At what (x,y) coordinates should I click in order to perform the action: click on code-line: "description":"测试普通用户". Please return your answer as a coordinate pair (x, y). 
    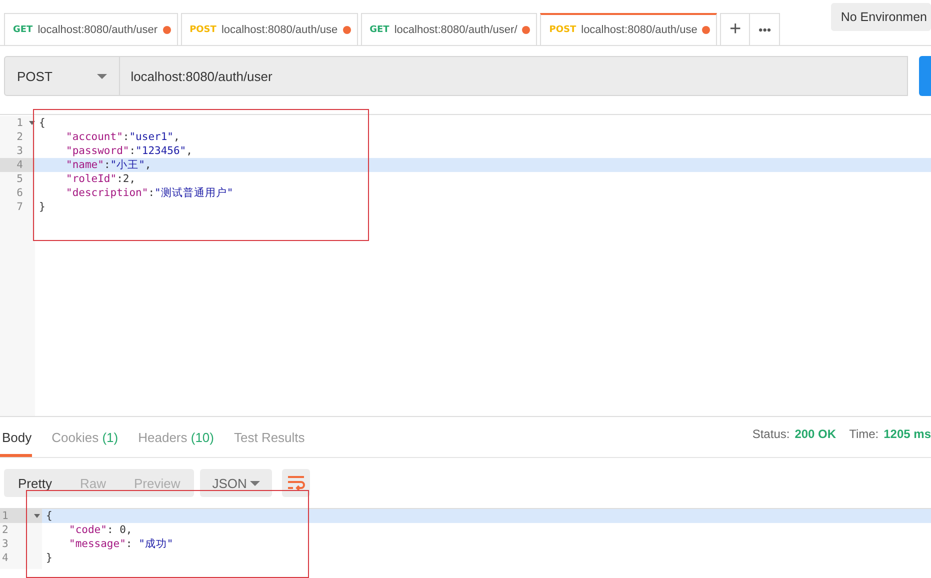
    Looking at the image, I should click on (149, 193).